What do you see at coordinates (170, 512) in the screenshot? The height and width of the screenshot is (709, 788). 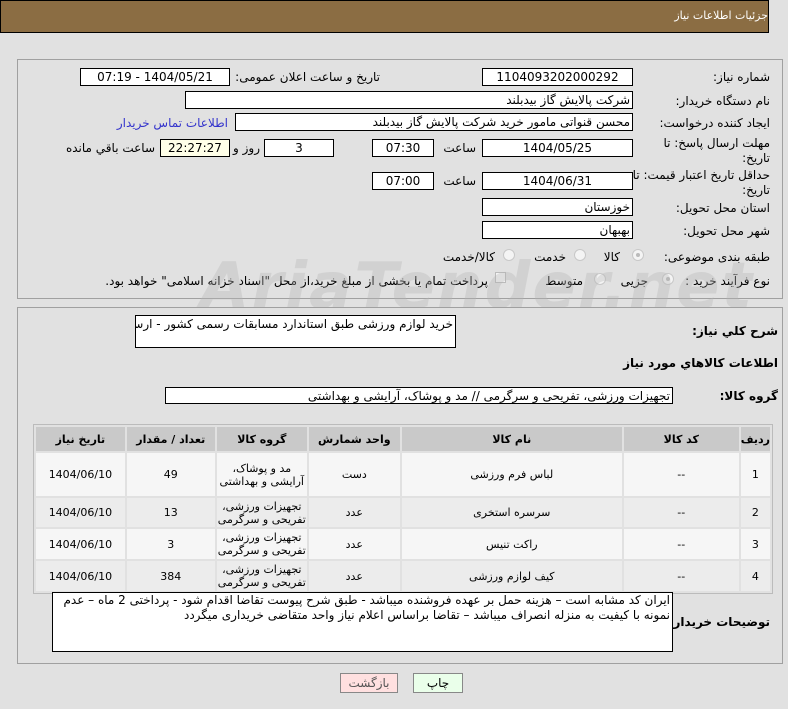 I see `cell-quantity: 13` at bounding box center [170, 512].